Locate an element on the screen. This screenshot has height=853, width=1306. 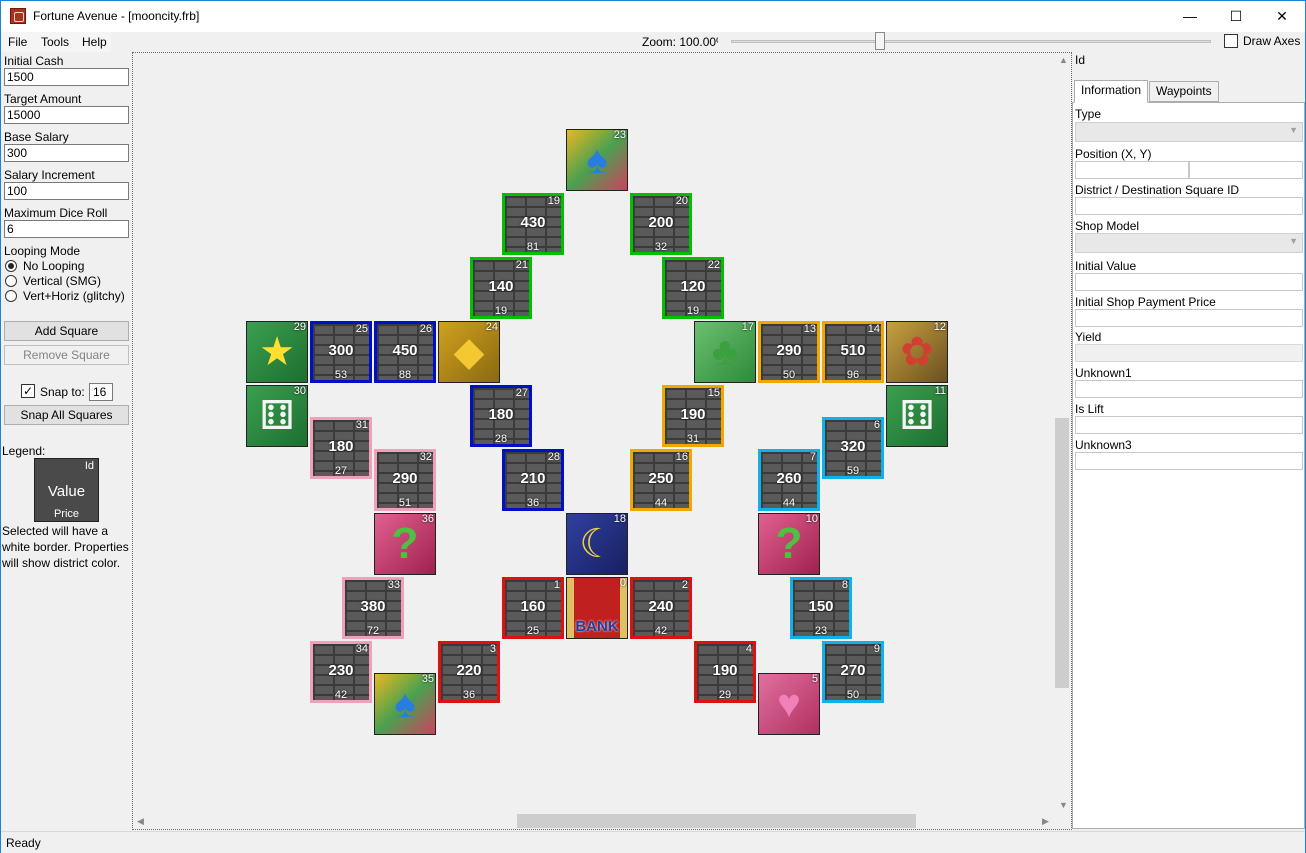
horizontal-scroll-thumb is located at coordinates (716, 821).